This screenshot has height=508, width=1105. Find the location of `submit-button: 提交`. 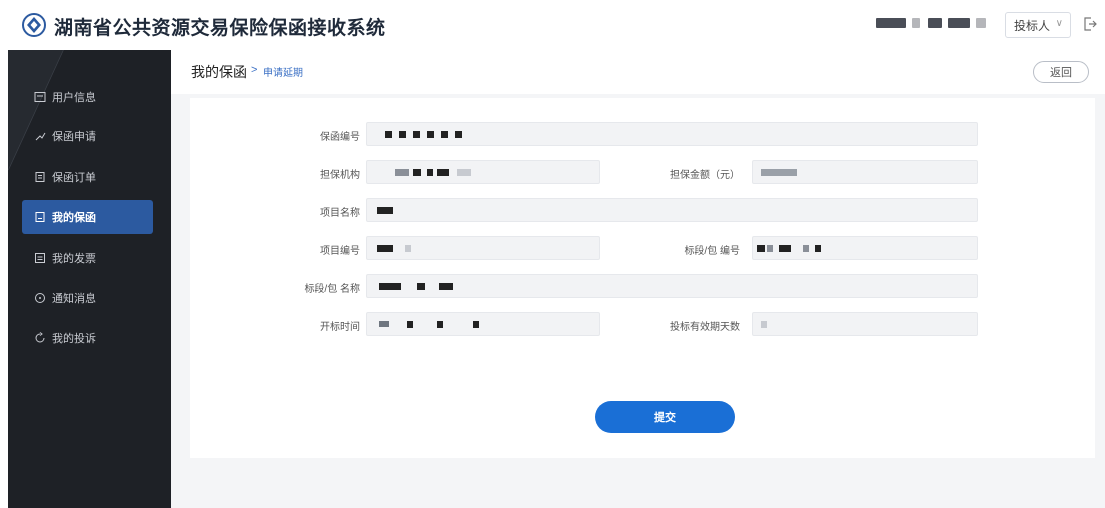

submit-button: 提交 is located at coordinates (665, 417).